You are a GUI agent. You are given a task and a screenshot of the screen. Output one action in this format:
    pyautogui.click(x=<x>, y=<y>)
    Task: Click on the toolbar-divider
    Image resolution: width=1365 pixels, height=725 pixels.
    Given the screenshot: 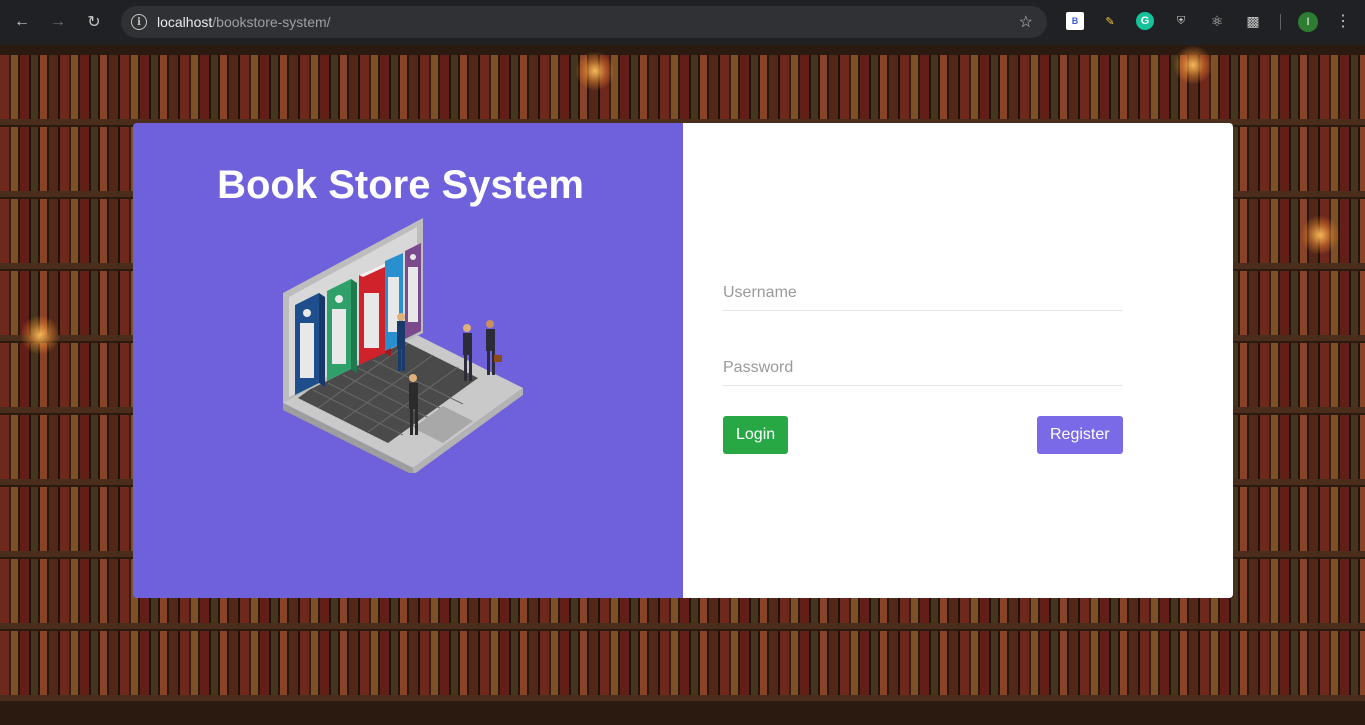 What is the action you would take?
    pyautogui.click(x=1280, y=22)
    